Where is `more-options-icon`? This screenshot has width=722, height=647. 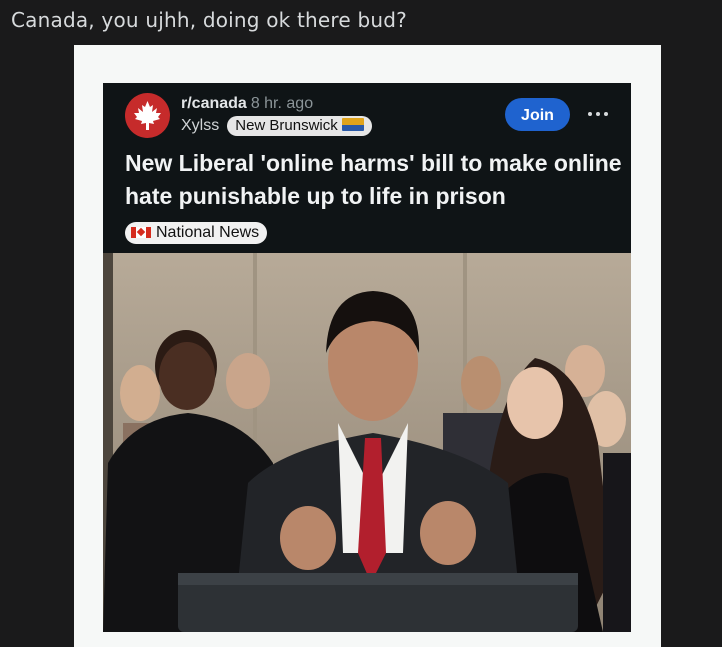
more-options-icon is located at coordinates (598, 113).